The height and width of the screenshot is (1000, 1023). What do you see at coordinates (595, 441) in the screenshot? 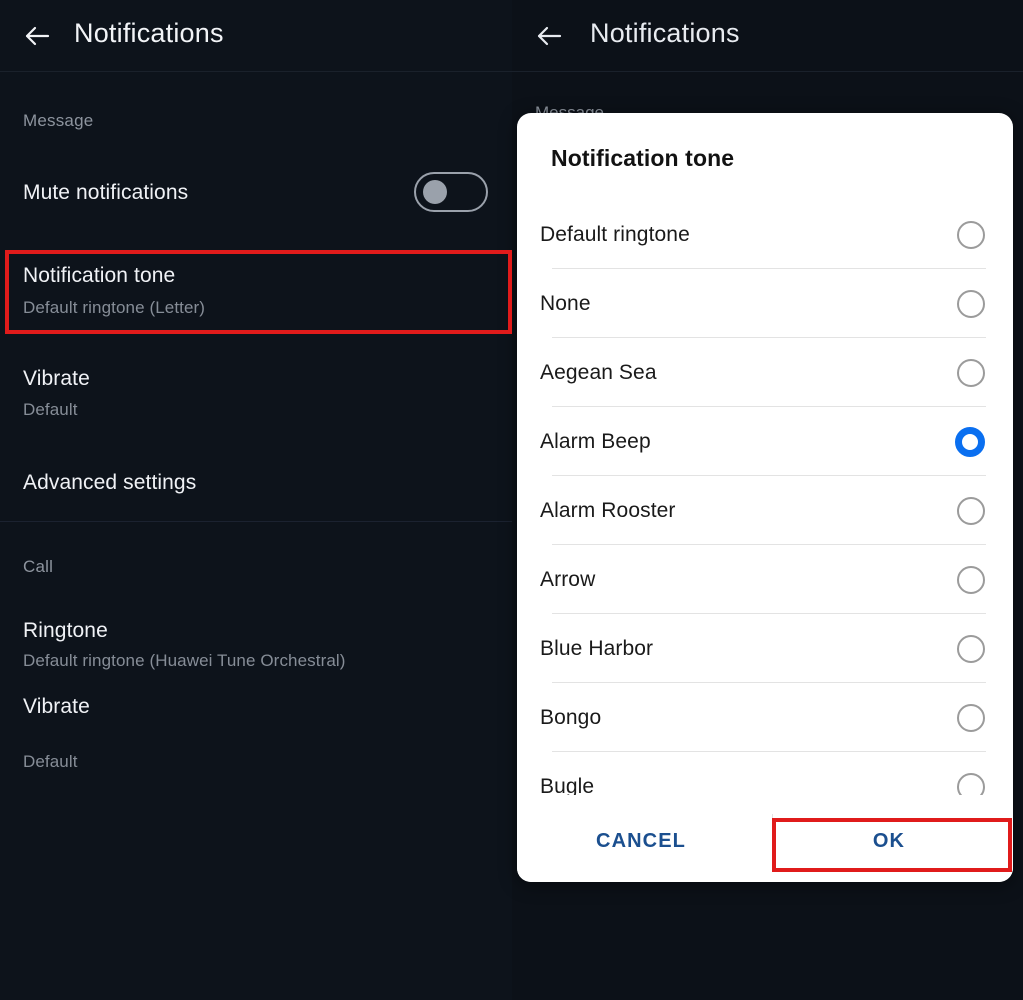
I see `tone-option-label: Alarm Beep` at bounding box center [595, 441].